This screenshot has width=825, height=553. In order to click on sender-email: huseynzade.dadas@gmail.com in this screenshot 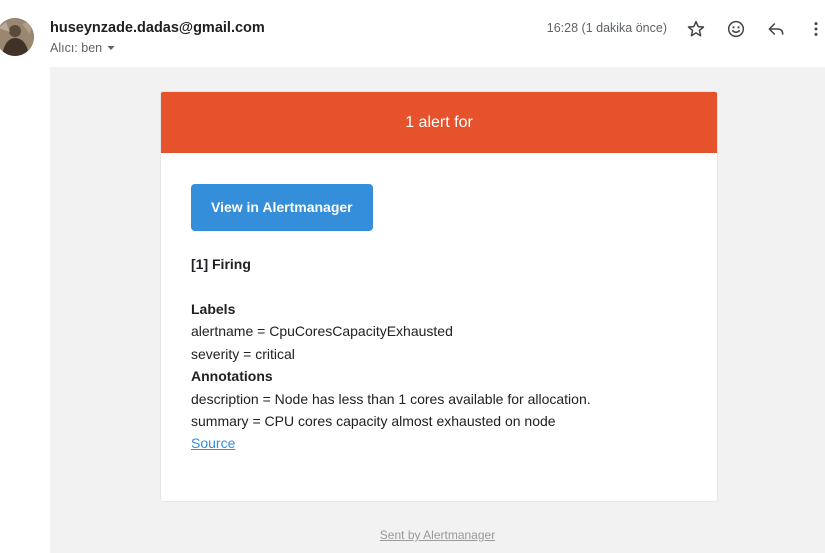, I will do `click(157, 28)`.